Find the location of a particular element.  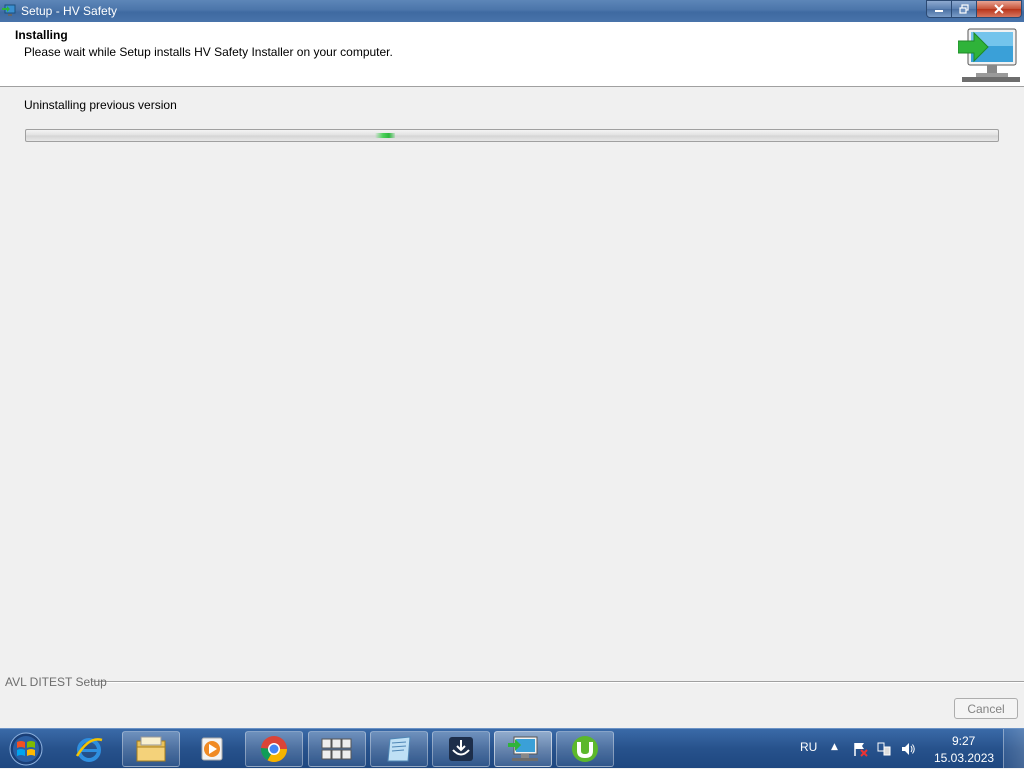

window-title: Setup - HV Safety is located at coordinates (69, 11).